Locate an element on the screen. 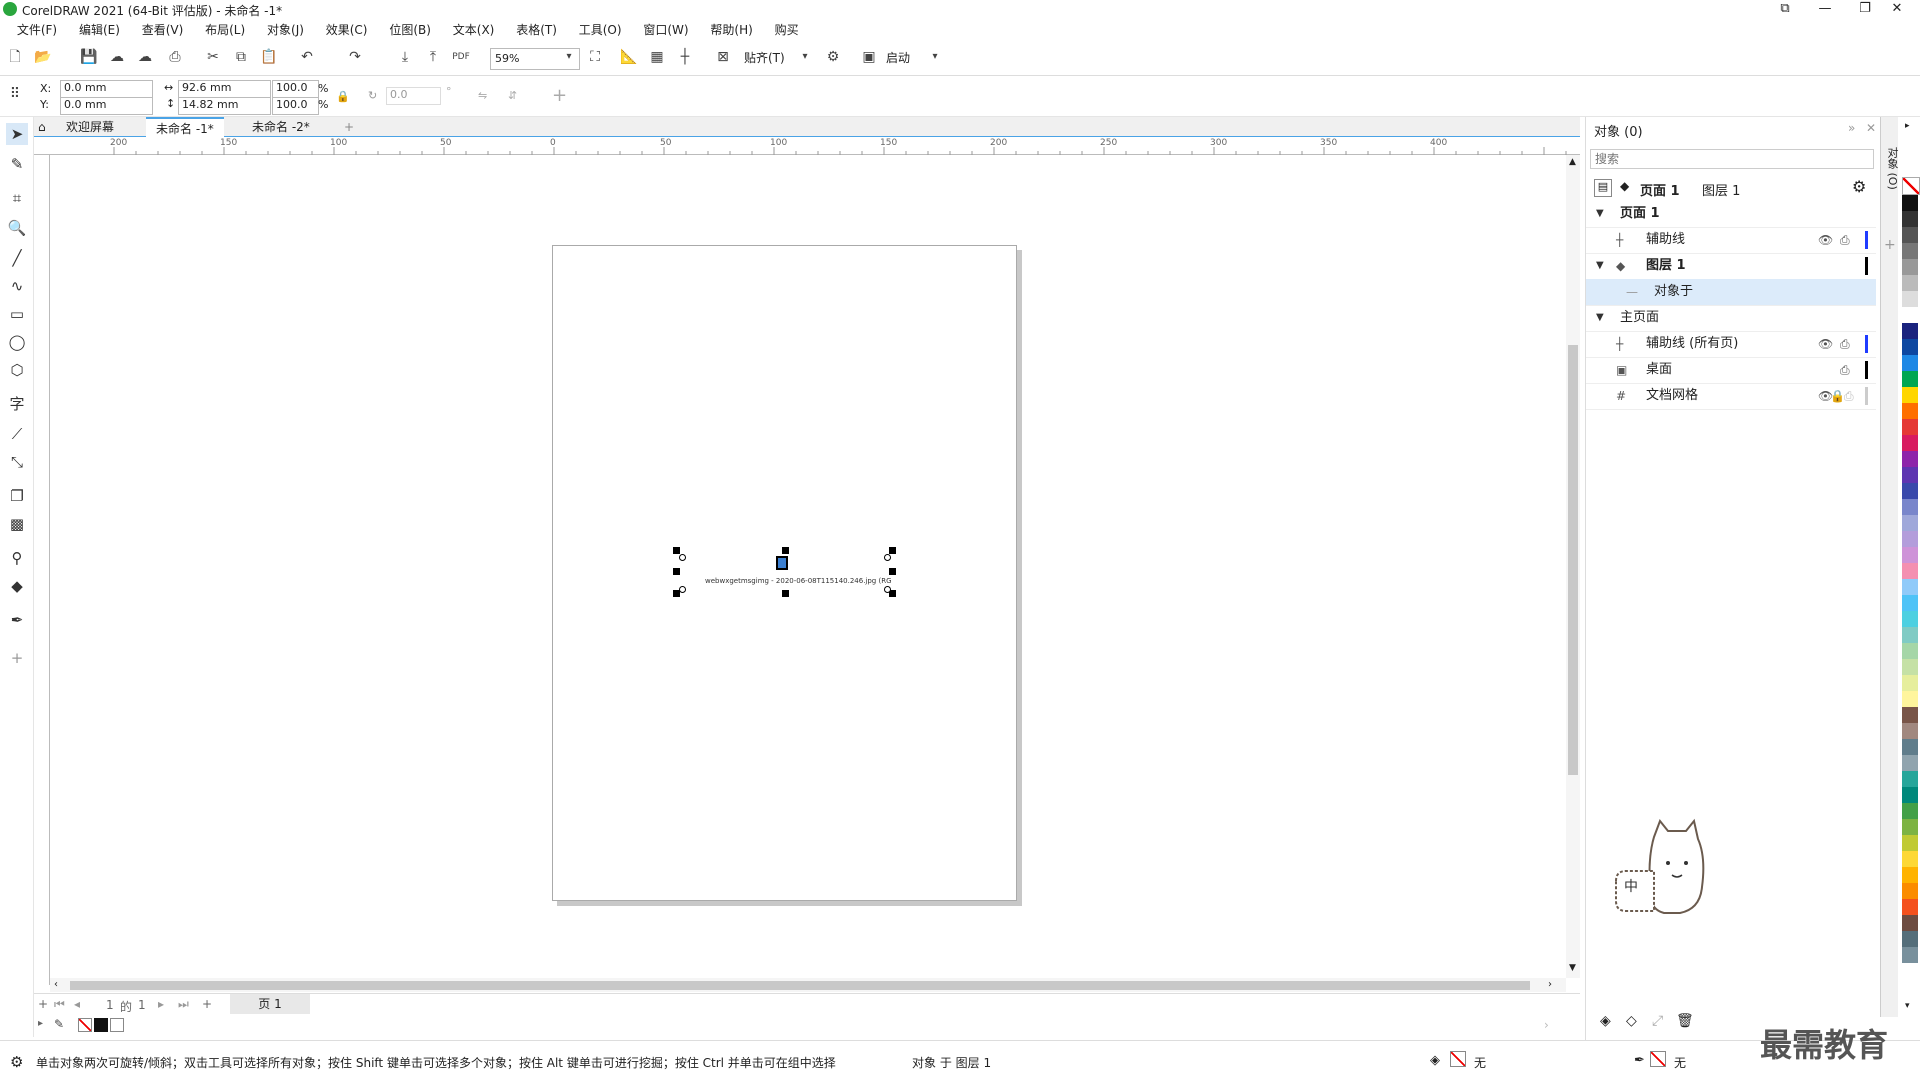  maximize-button: ❐ is located at coordinates (1865, 9).